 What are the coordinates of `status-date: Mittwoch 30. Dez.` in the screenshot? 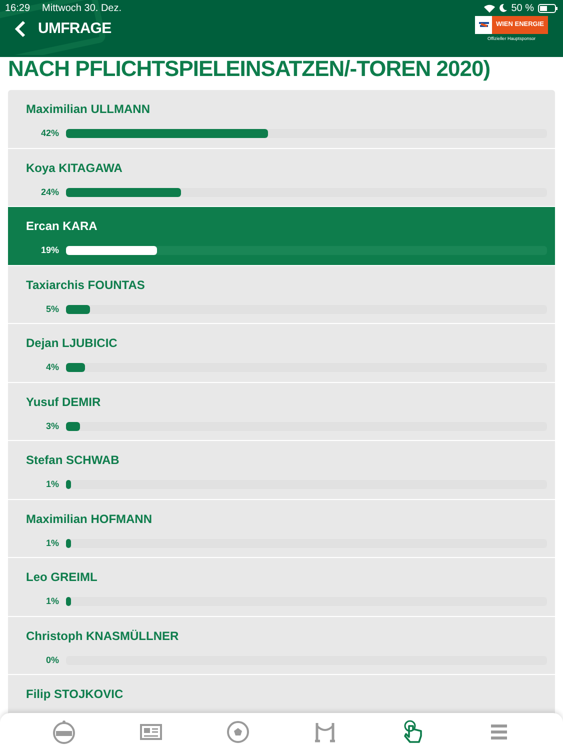 It's located at (82, 9).